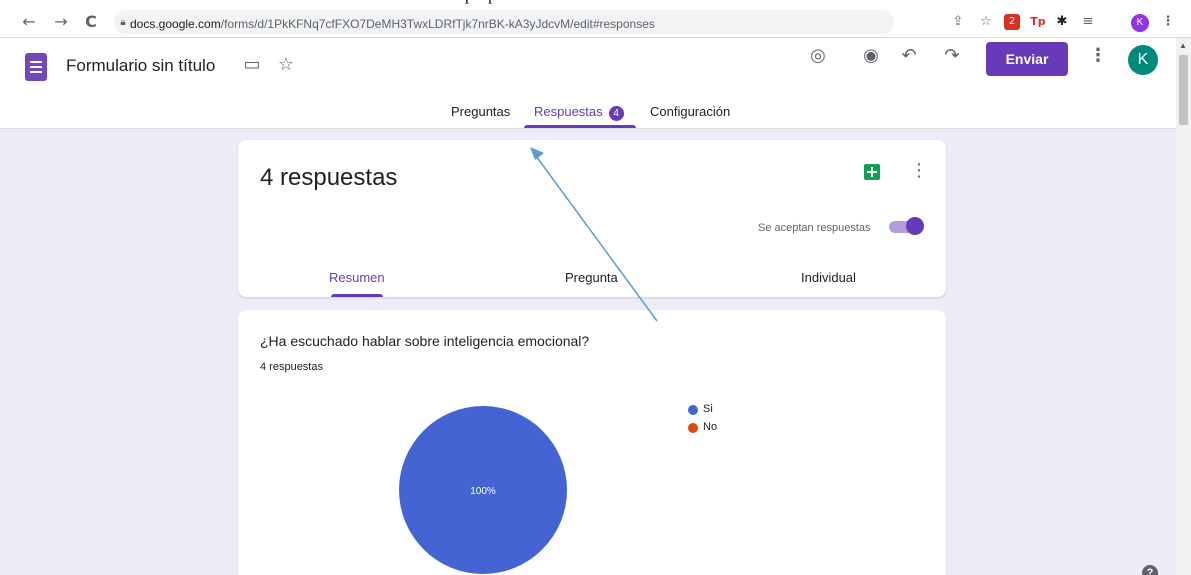 This screenshot has width=1191, height=575. Describe the element at coordinates (814, 228) in the screenshot. I see `accepting-responses-label: Se aceptan respuestas` at that location.